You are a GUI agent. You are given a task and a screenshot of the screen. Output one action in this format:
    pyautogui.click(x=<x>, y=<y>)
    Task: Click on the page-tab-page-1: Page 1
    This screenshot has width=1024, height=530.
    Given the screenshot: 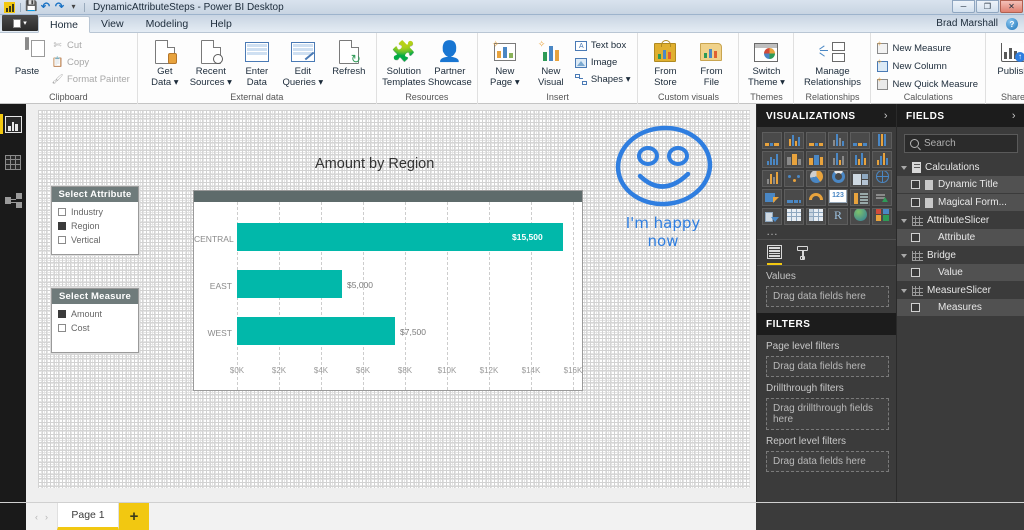 What is the action you would take?
    pyautogui.click(x=88, y=516)
    